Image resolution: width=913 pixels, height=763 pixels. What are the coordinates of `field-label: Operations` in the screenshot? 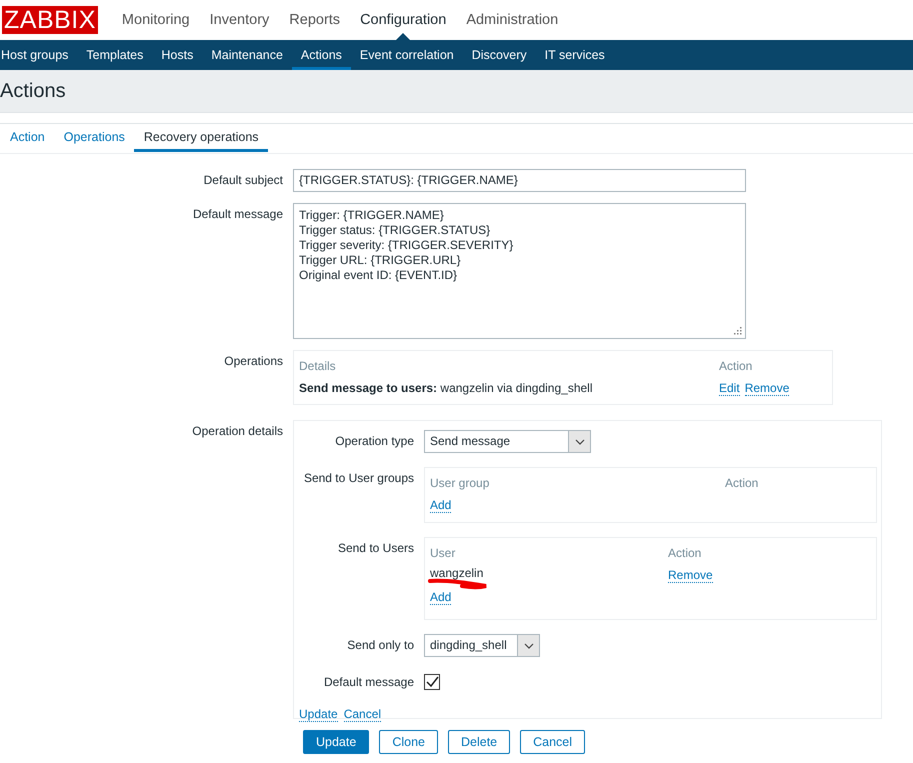 It's located at (253, 361).